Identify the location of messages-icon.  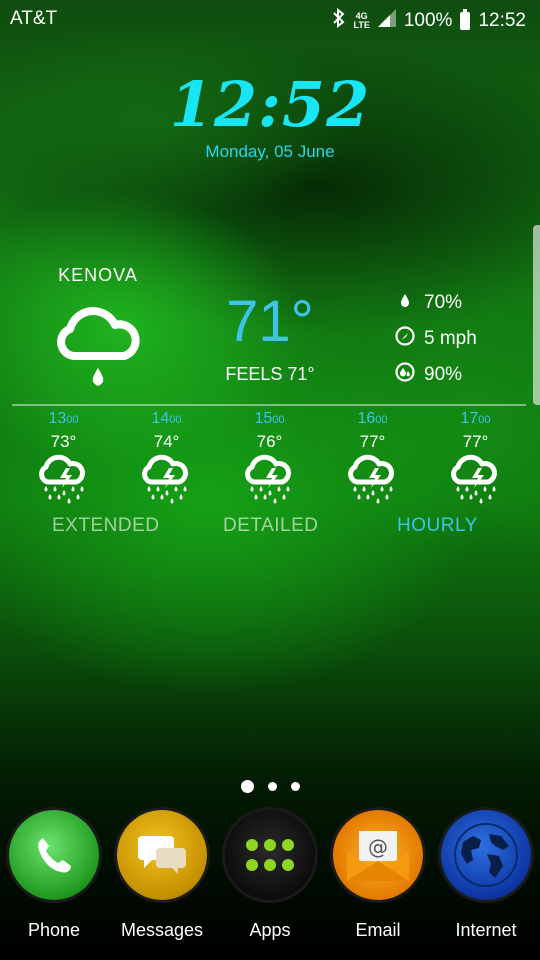
(162, 855).